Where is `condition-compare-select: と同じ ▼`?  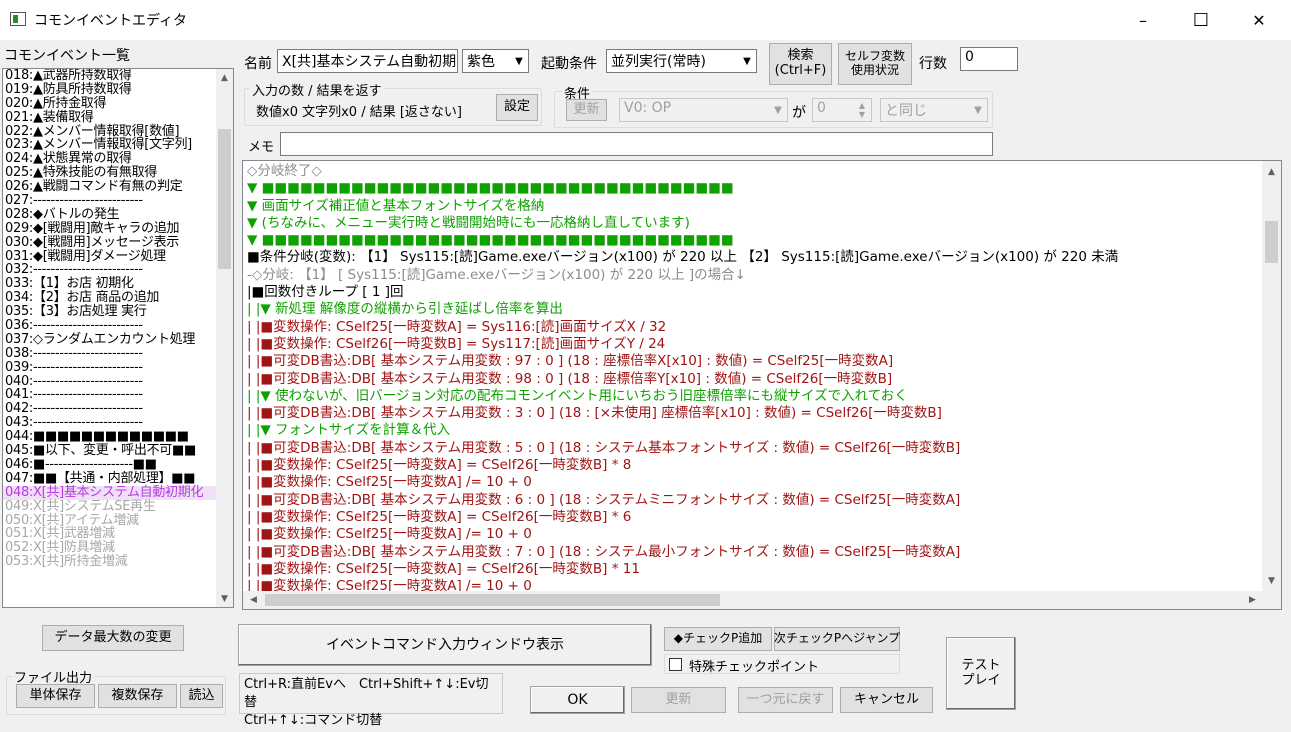 condition-compare-select: と同じ ▼ is located at coordinates (934, 110).